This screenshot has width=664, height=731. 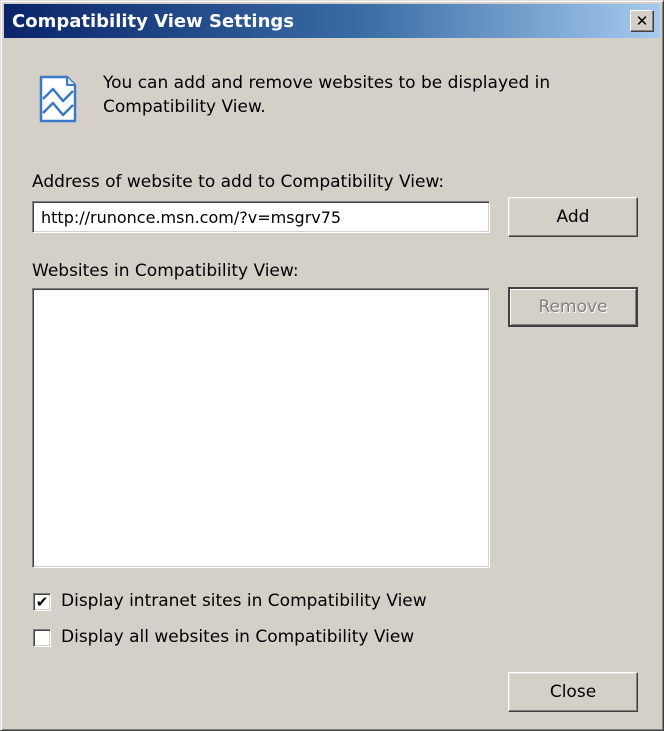 I want to click on close-icon: ✕, so click(x=642, y=20).